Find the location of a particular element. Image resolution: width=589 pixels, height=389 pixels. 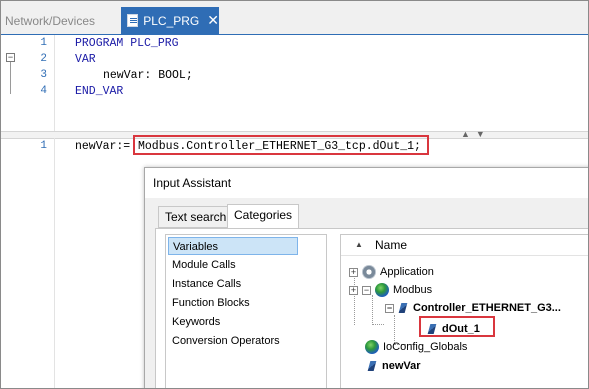

close-icon: ✕ is located at coordinates (213, 20).